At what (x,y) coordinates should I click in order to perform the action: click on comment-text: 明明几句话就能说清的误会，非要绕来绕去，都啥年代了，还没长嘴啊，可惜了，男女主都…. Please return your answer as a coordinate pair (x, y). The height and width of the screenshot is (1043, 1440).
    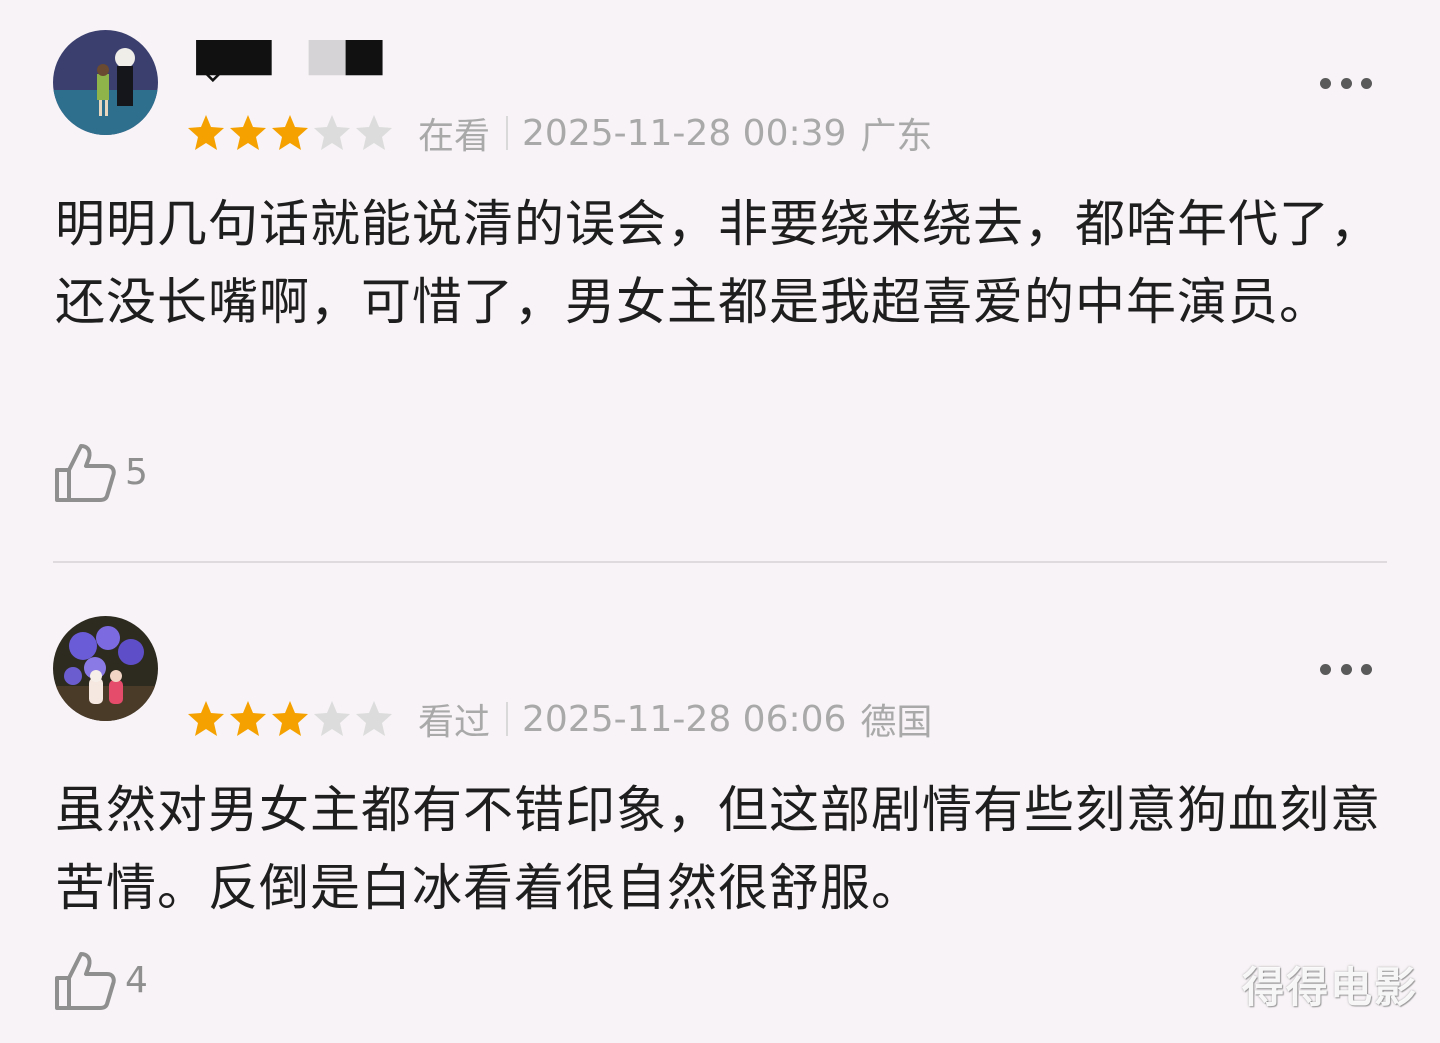
    Looking at the image, I should click on (718, 263).